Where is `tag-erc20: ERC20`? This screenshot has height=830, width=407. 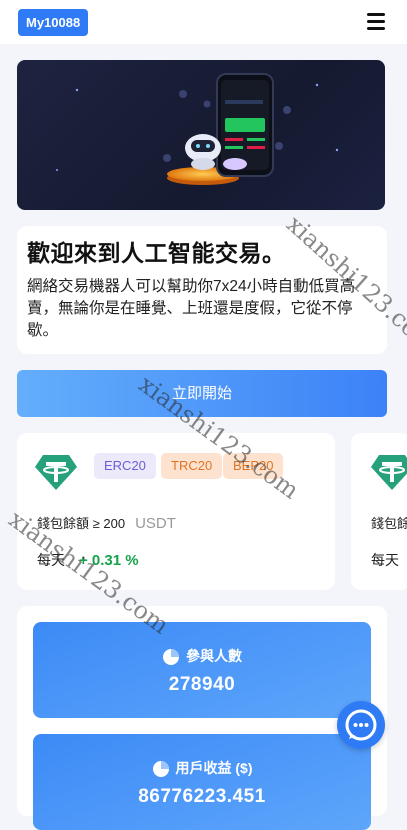 tag-erc20: ERC20 is located at coordinates (125, 466).